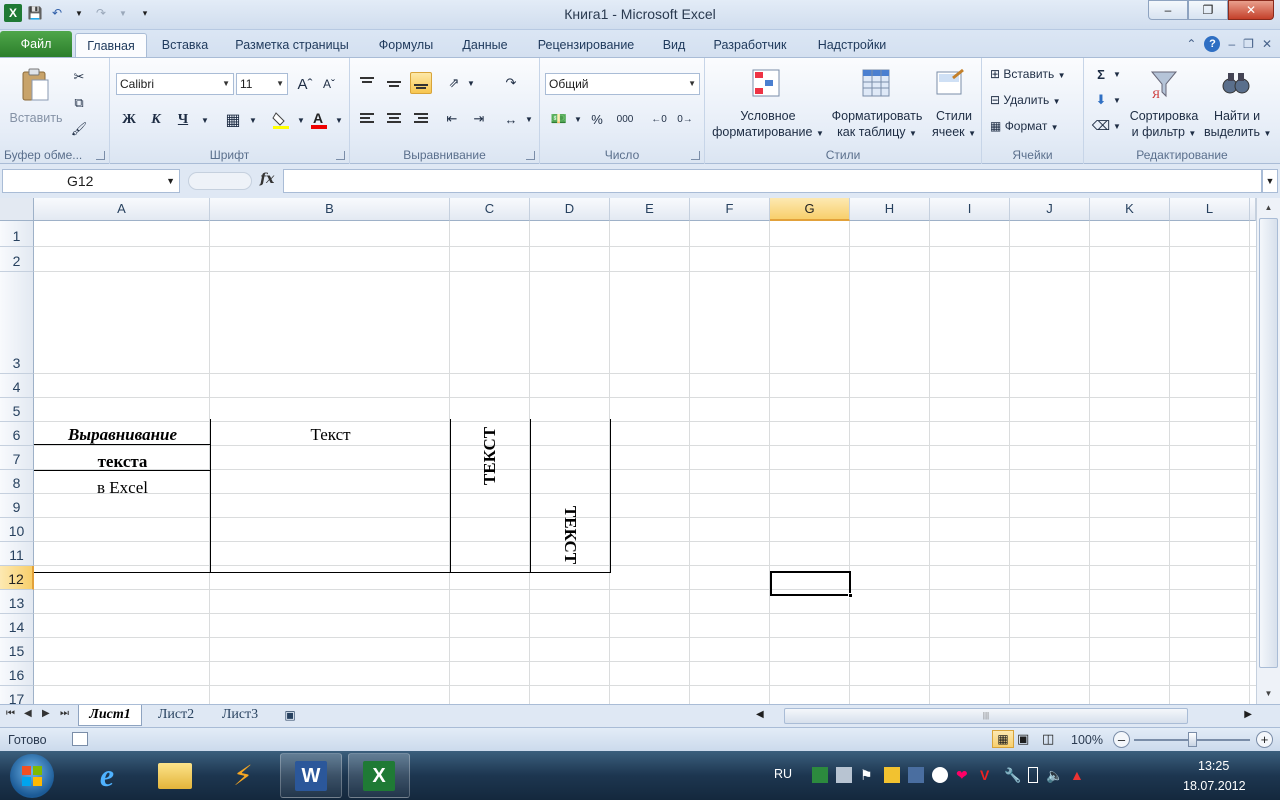  What do you see at coordinates (1210, 209) in the screenshot?
I see `column-header-l: L` at bounding box center [1210, 209].